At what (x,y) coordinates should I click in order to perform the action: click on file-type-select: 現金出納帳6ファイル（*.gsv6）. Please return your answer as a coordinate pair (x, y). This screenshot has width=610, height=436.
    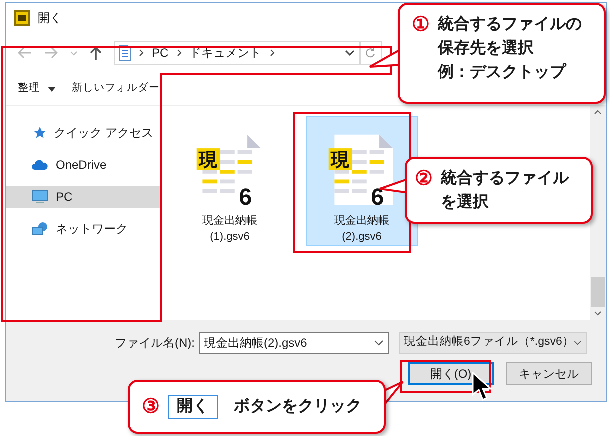
    Looking at the image, I should click on (493, 343).